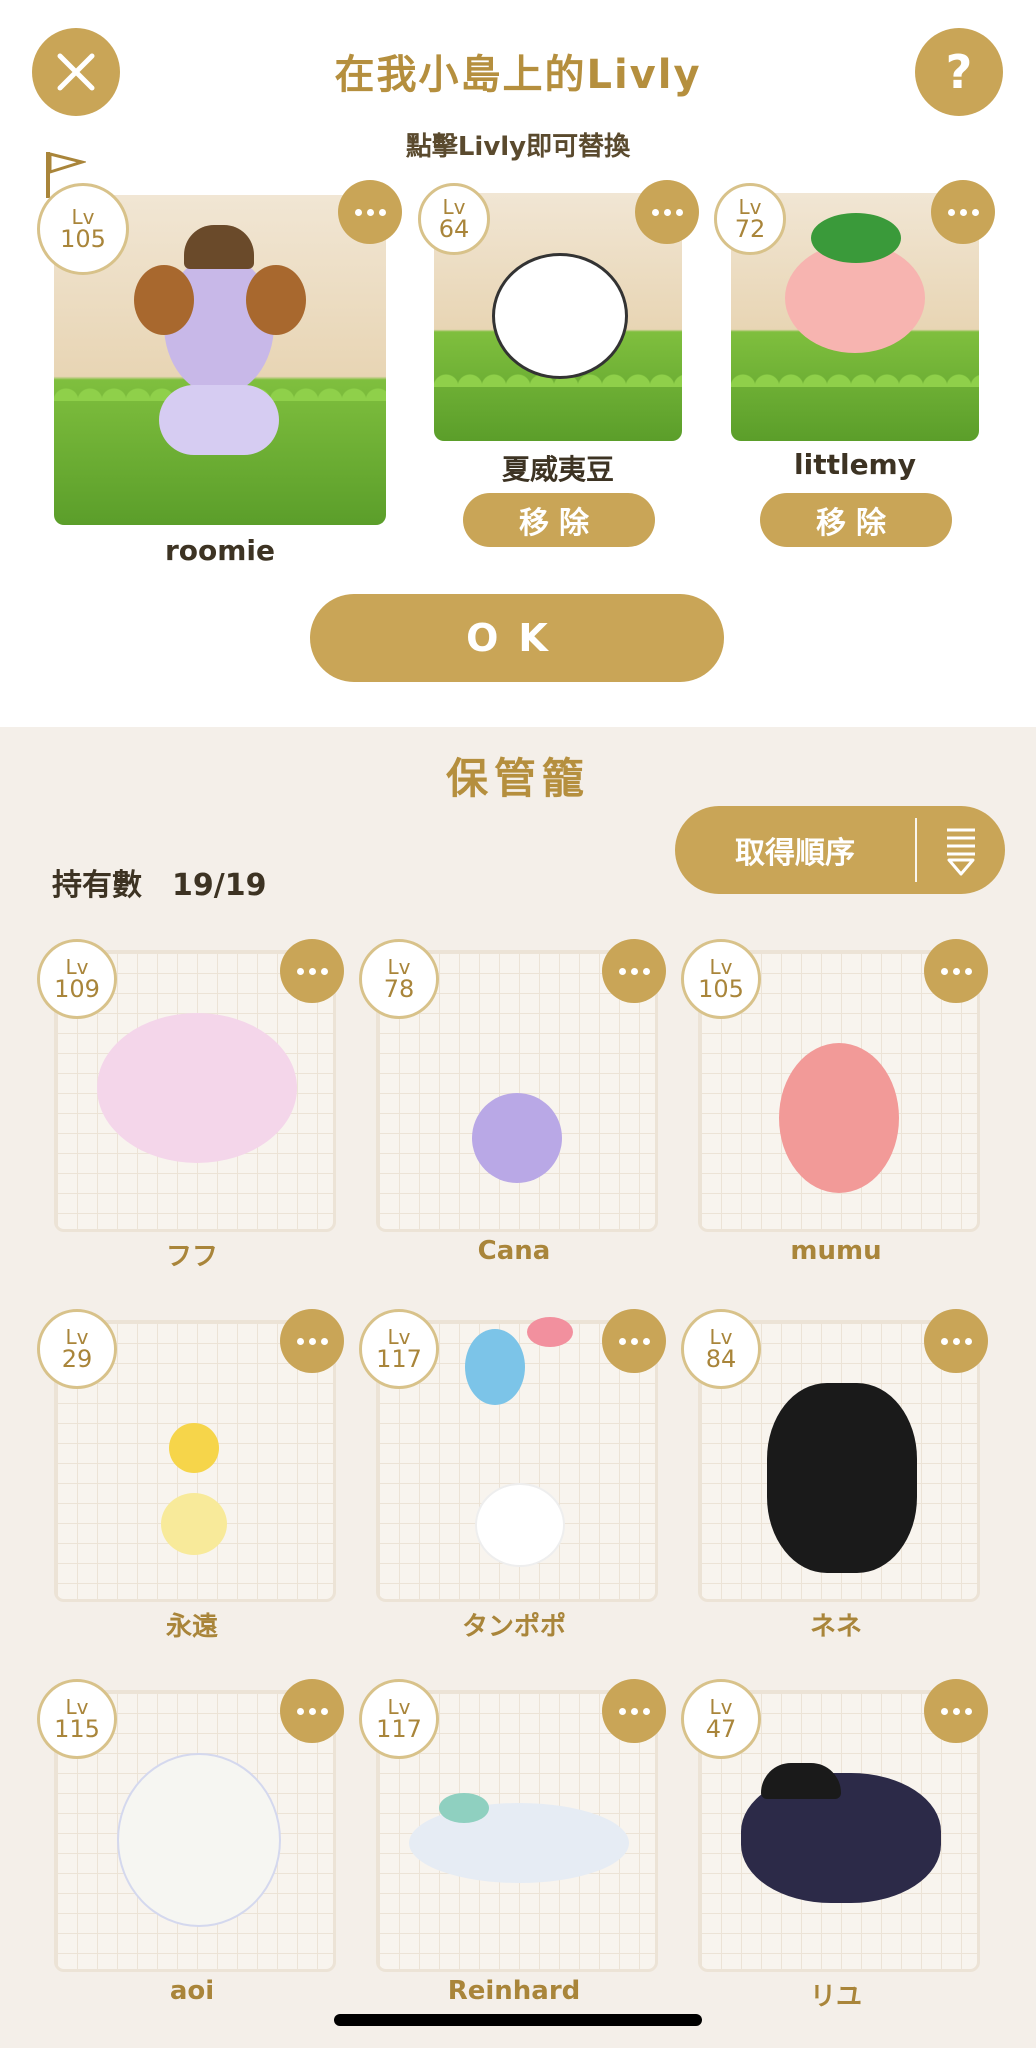 The width and height of the screenshot is (1036, 2048). What do you see at coordinates (557, 469) in the screenshot?
I see `livly-name: 夏威夷豆` at bounding box center [557, 469].